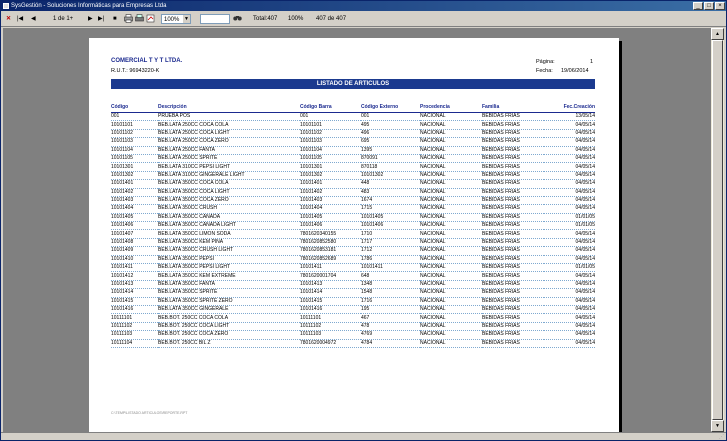 Image resolution: width=727 pixels, height=441 pixels. Describe the element at coordinates (229, 167) in the screenshot. I see `cell-descripcion: BEB.LATA 310CC PEPSI LIGHT` at that location.